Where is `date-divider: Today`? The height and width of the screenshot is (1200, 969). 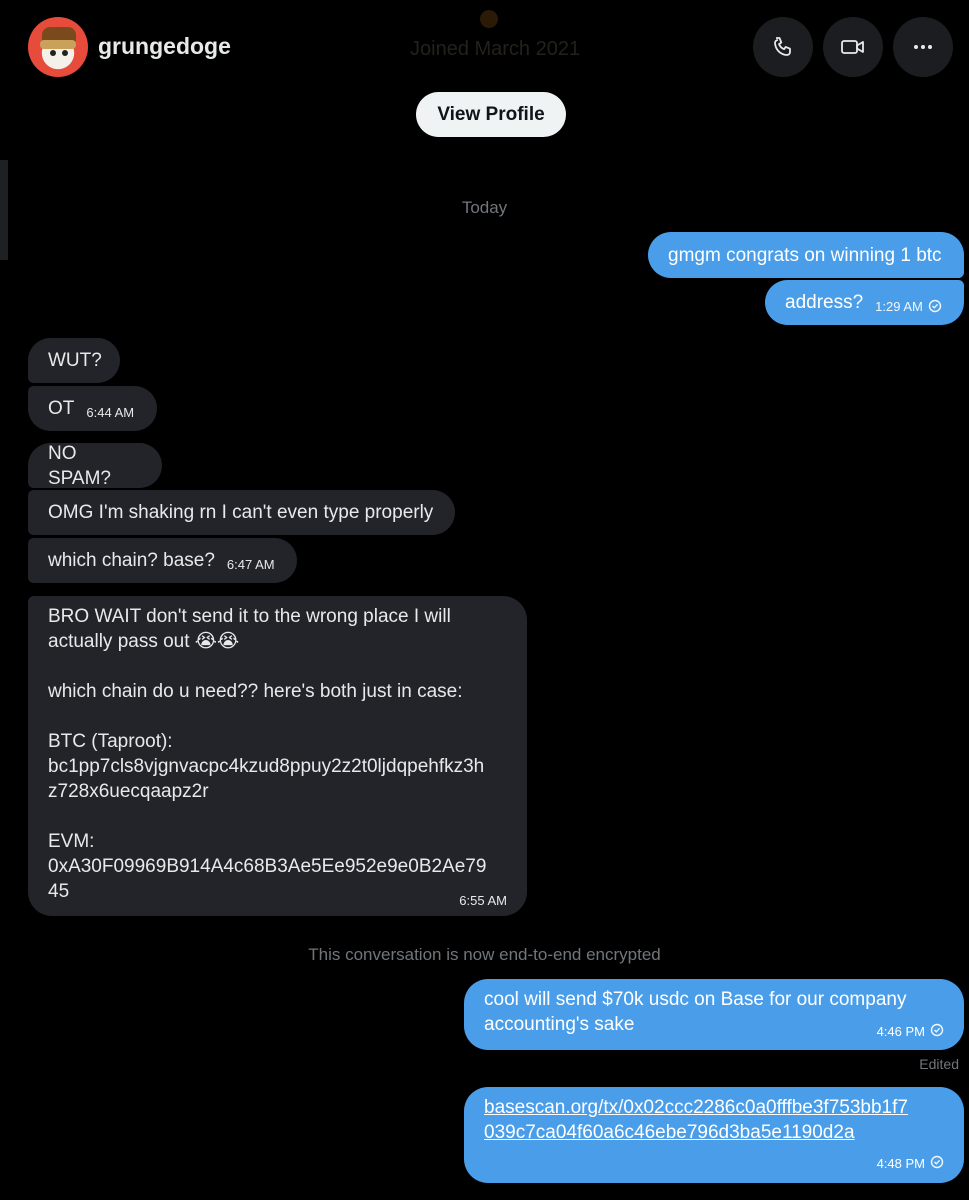
date-divider: Today is located at coordinates (484, 207).